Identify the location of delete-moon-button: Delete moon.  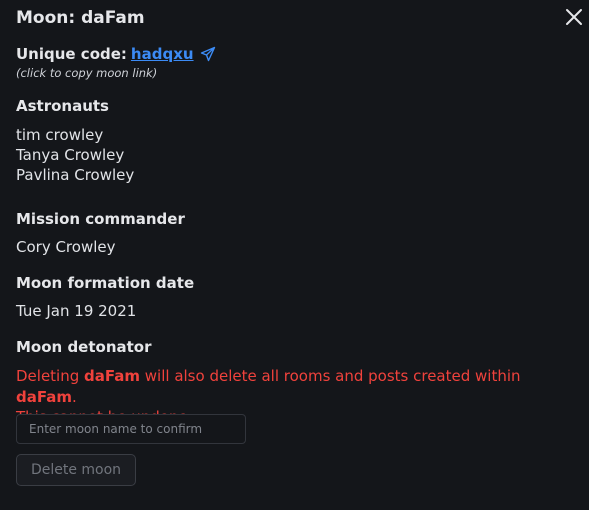
(76, 470).